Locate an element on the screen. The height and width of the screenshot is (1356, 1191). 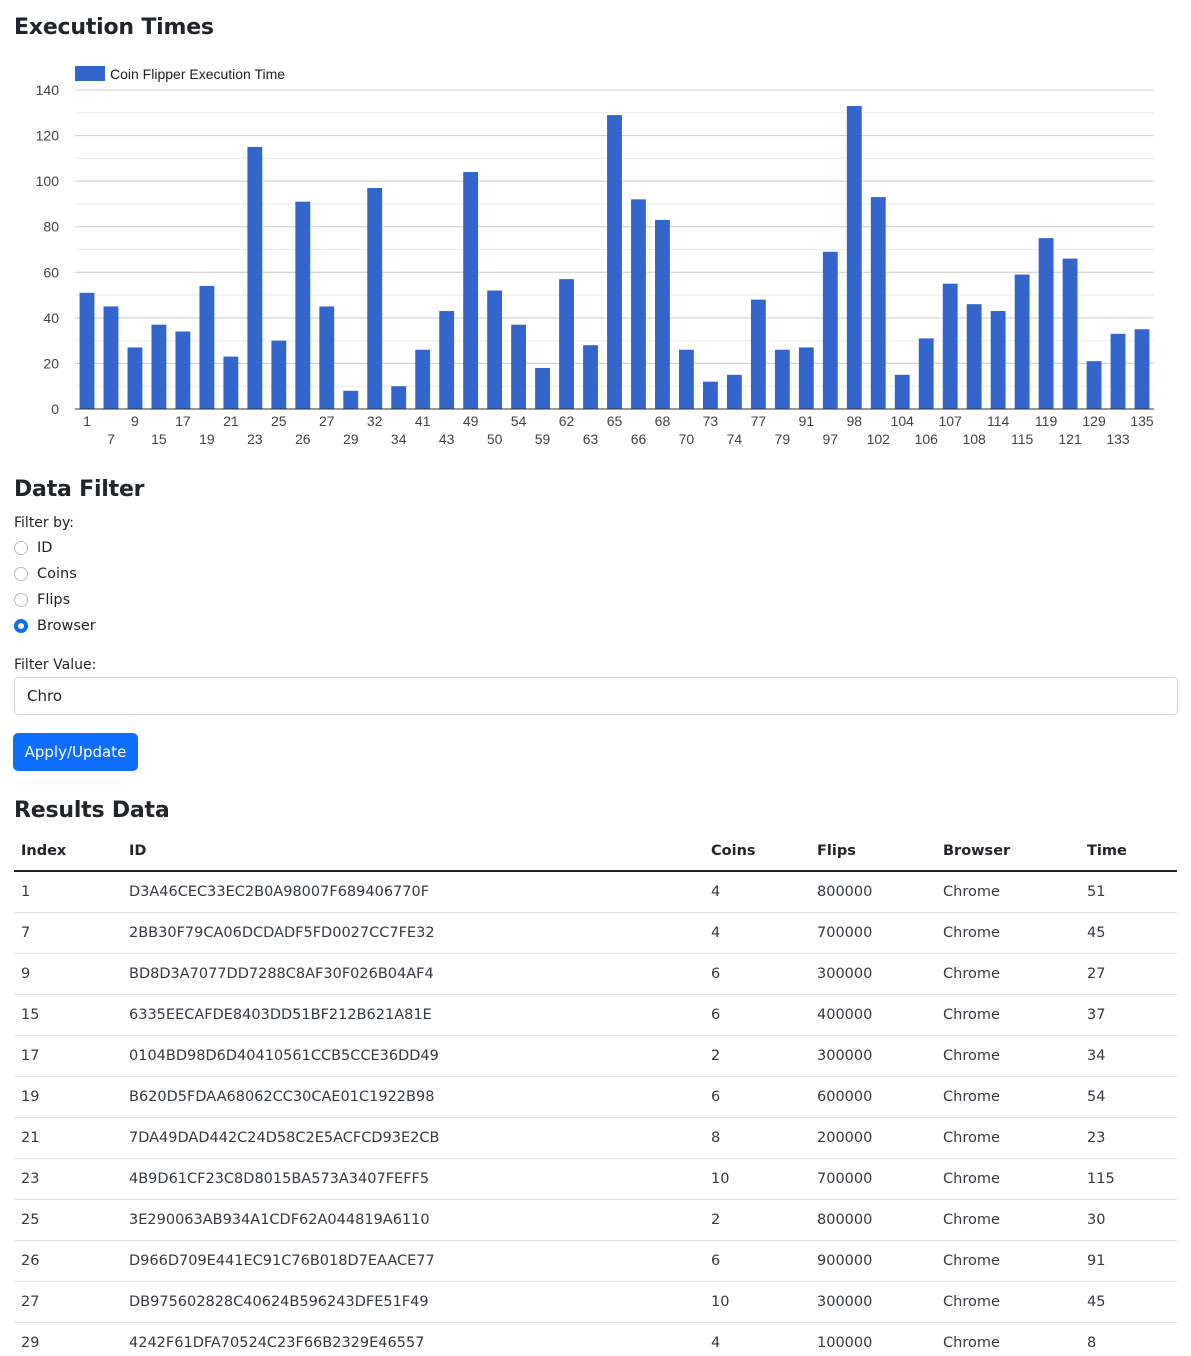
x-tick-label: 63 is located at coordinates (591, 439).